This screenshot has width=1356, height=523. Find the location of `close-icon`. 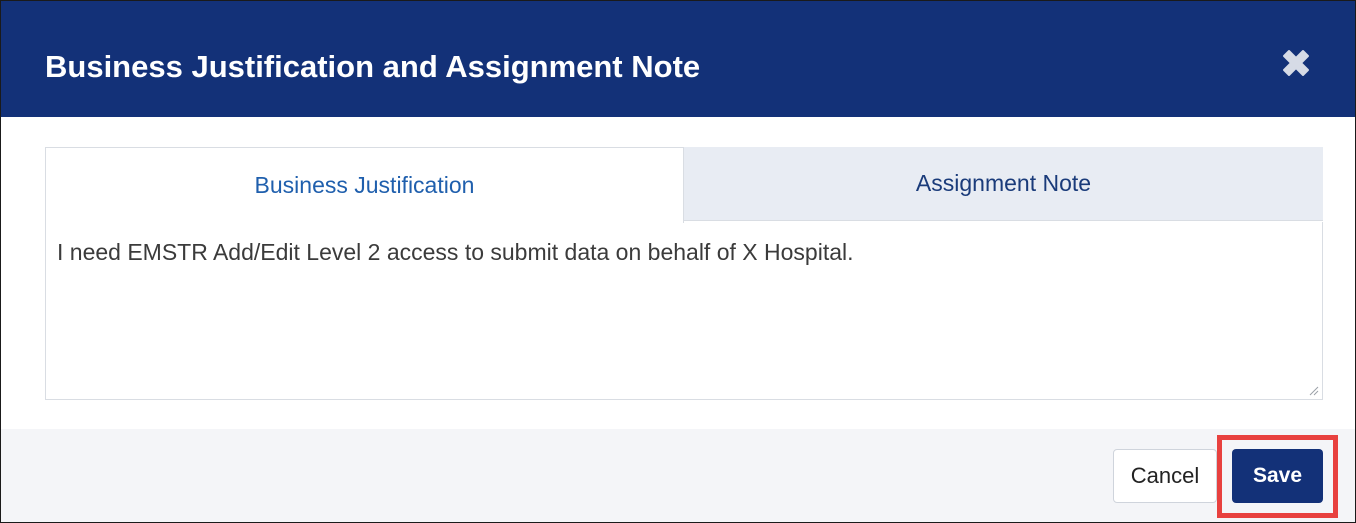

close-icon is located at coordinates (1296, 63).